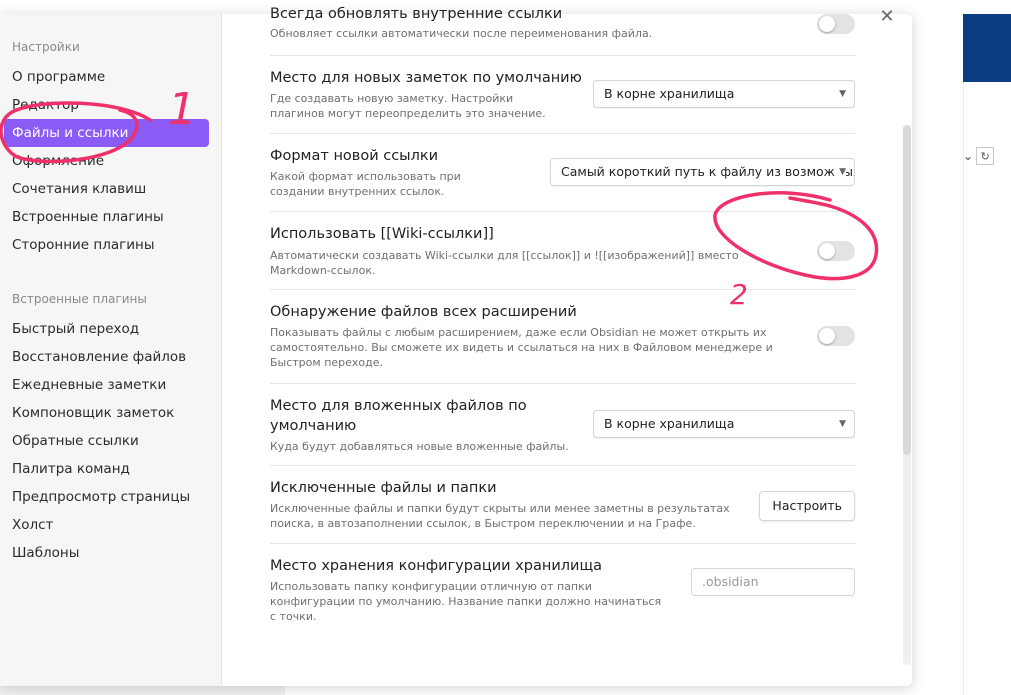 Image resolution: width=1011 pixels, height=695 pixels. What do you see at coordinates (398, 416) in the screenshot?
I see `setting-title: Место для вложенных файлов по умолчанию` at bounding box center [398, 416].